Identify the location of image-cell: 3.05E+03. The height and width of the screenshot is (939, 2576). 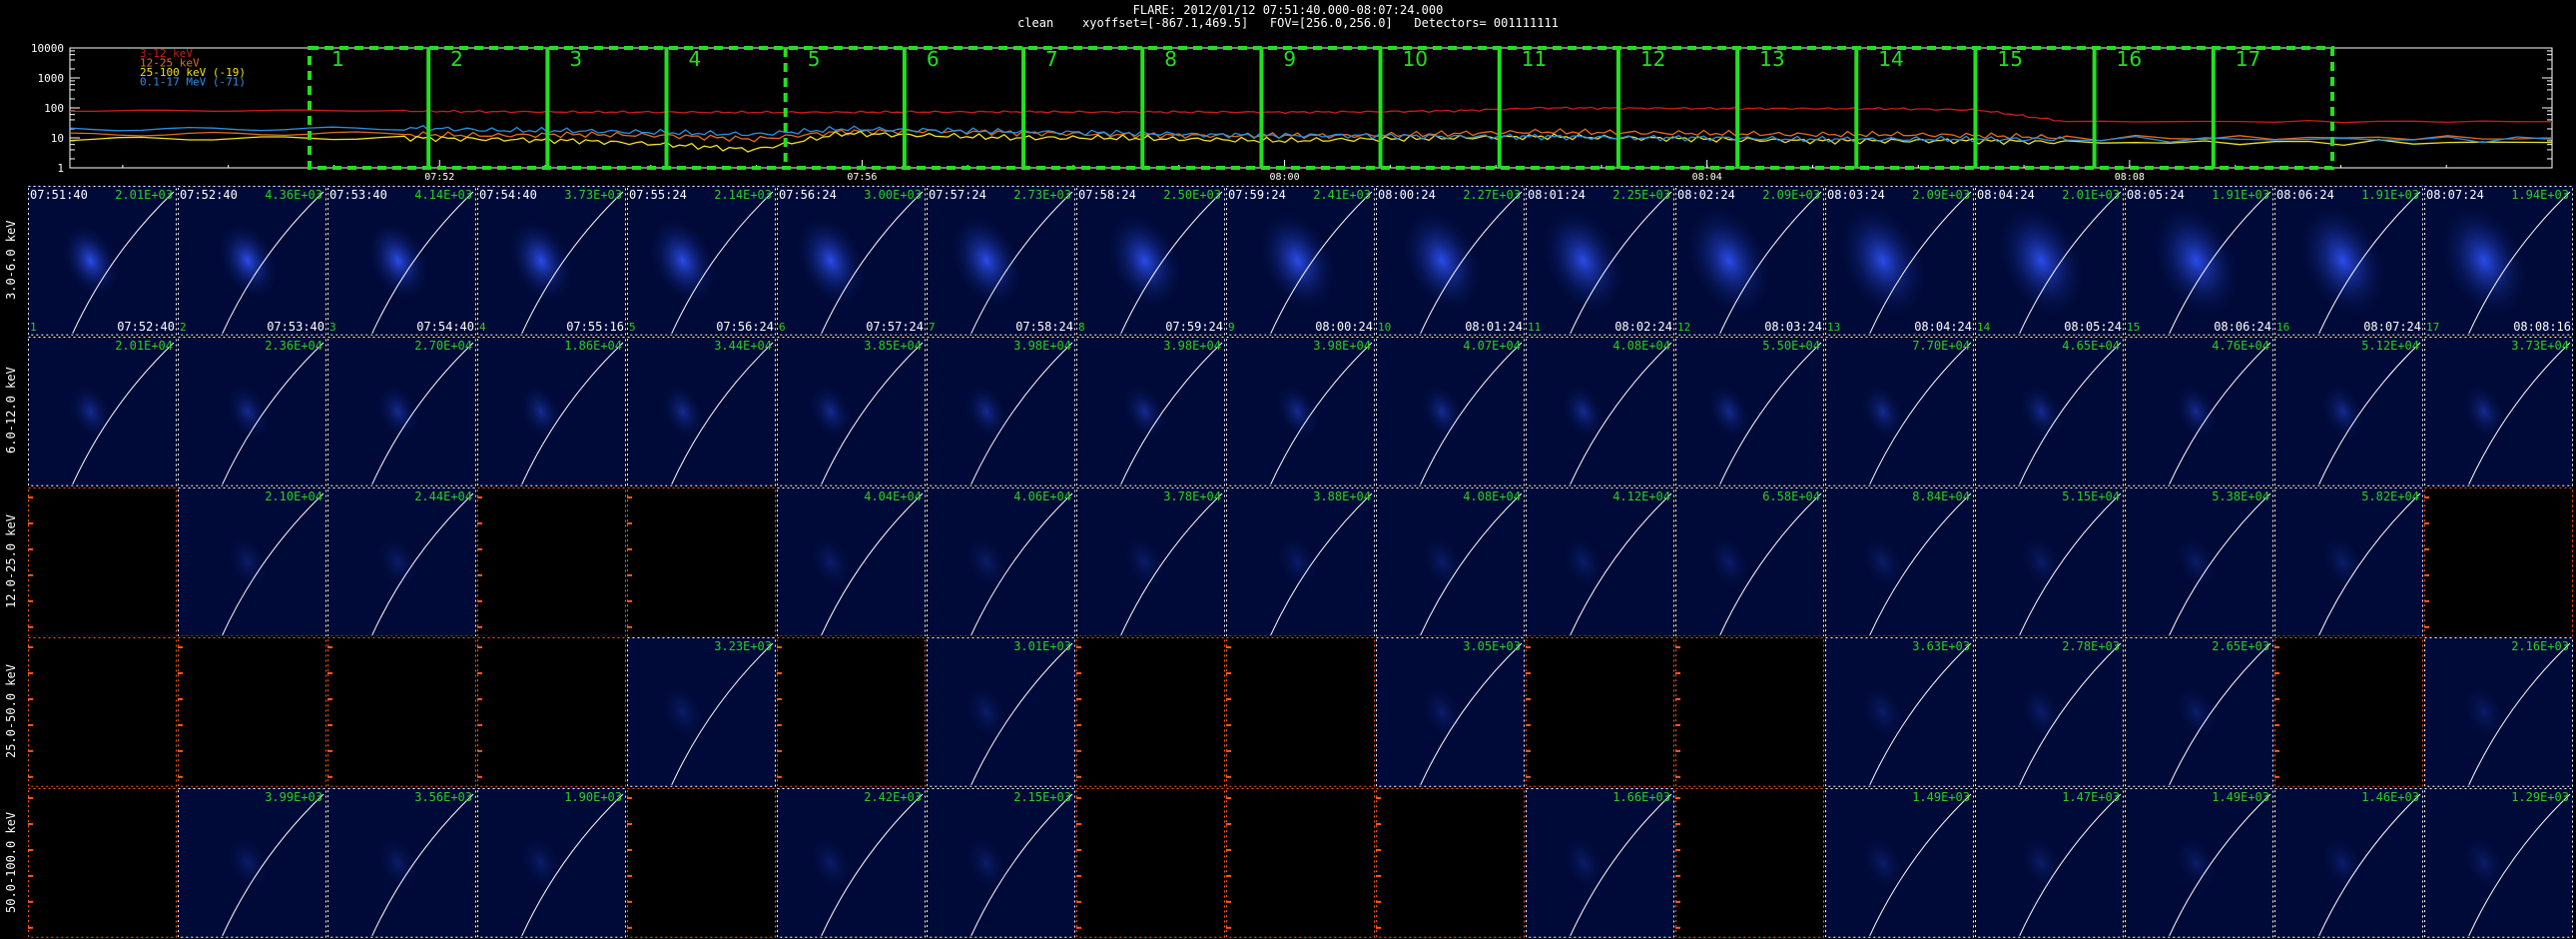
(1450, 712).